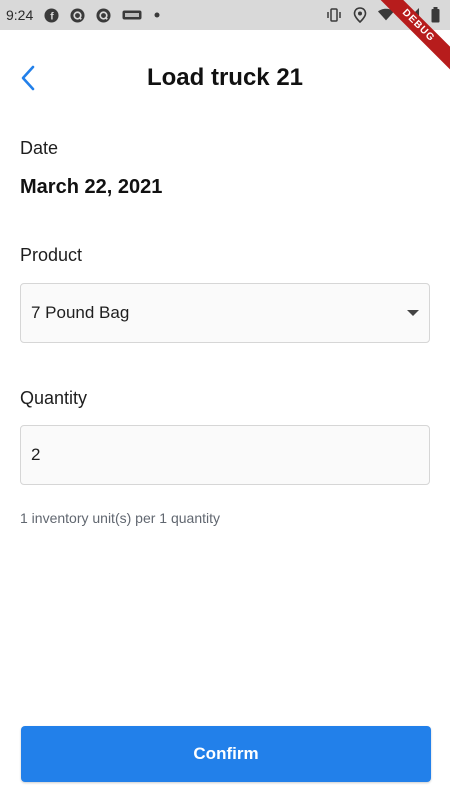  Describe the element at coordinates (360, 15) in the screenshot. I see `location-icon` at that location.